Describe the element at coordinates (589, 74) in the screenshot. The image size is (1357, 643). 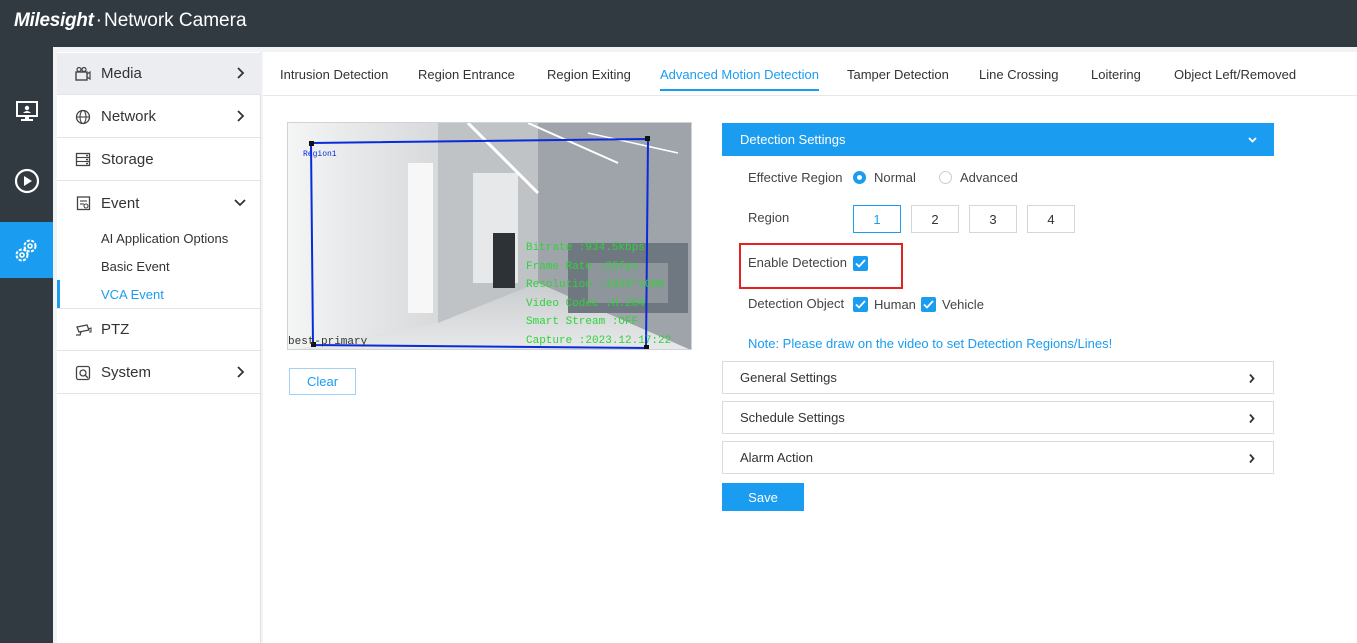
I see `tab-region-exiting: Region Exiting` at that location.